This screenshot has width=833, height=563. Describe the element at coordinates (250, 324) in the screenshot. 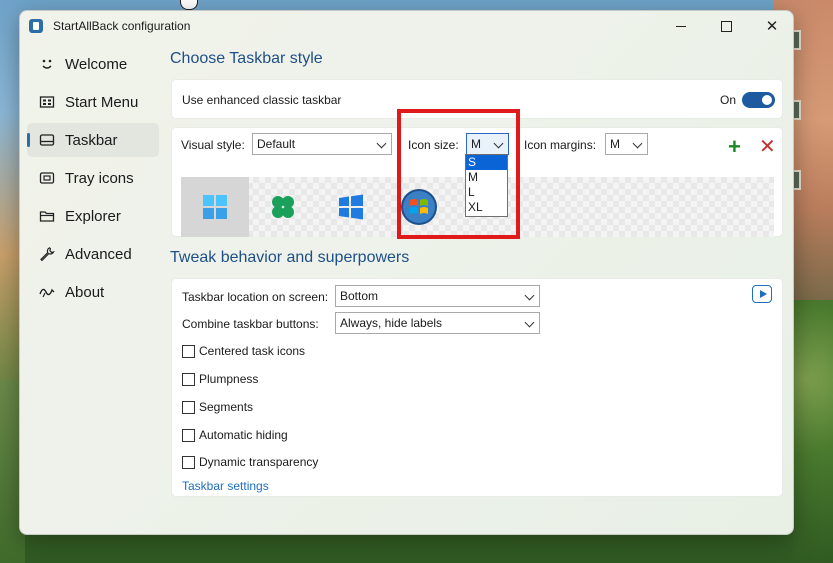

I see `combine-buttons-label: Combine taskbar buttons:` at that location.